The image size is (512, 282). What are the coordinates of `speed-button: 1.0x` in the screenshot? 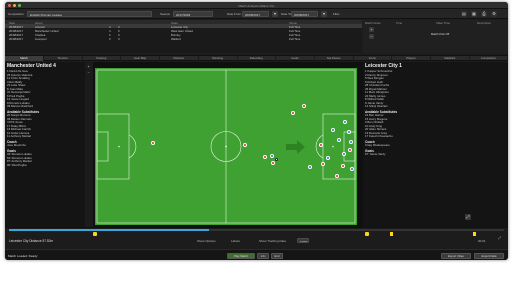 It's located at (263, 255).